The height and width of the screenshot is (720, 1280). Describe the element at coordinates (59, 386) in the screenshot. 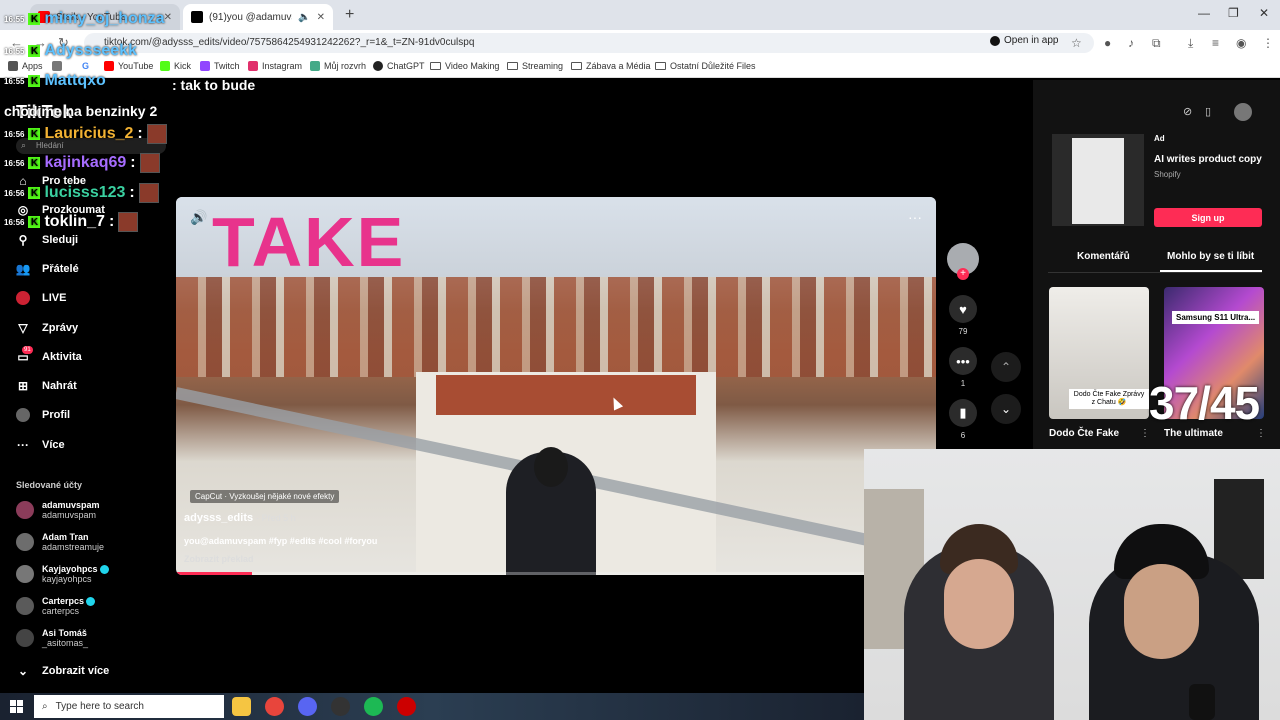

I see `nav-label: Nahrát` at that location.